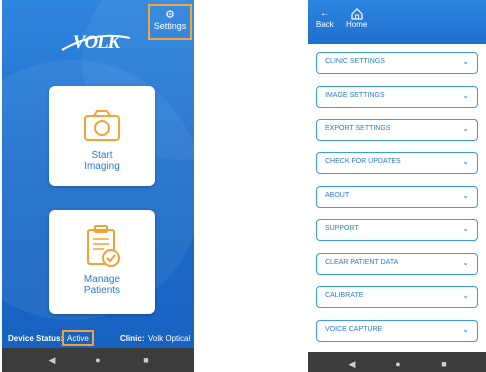  I want to click on menu-clear-patient-data: CLEAR PATIENT DATA ⌄, so click(397, 264).